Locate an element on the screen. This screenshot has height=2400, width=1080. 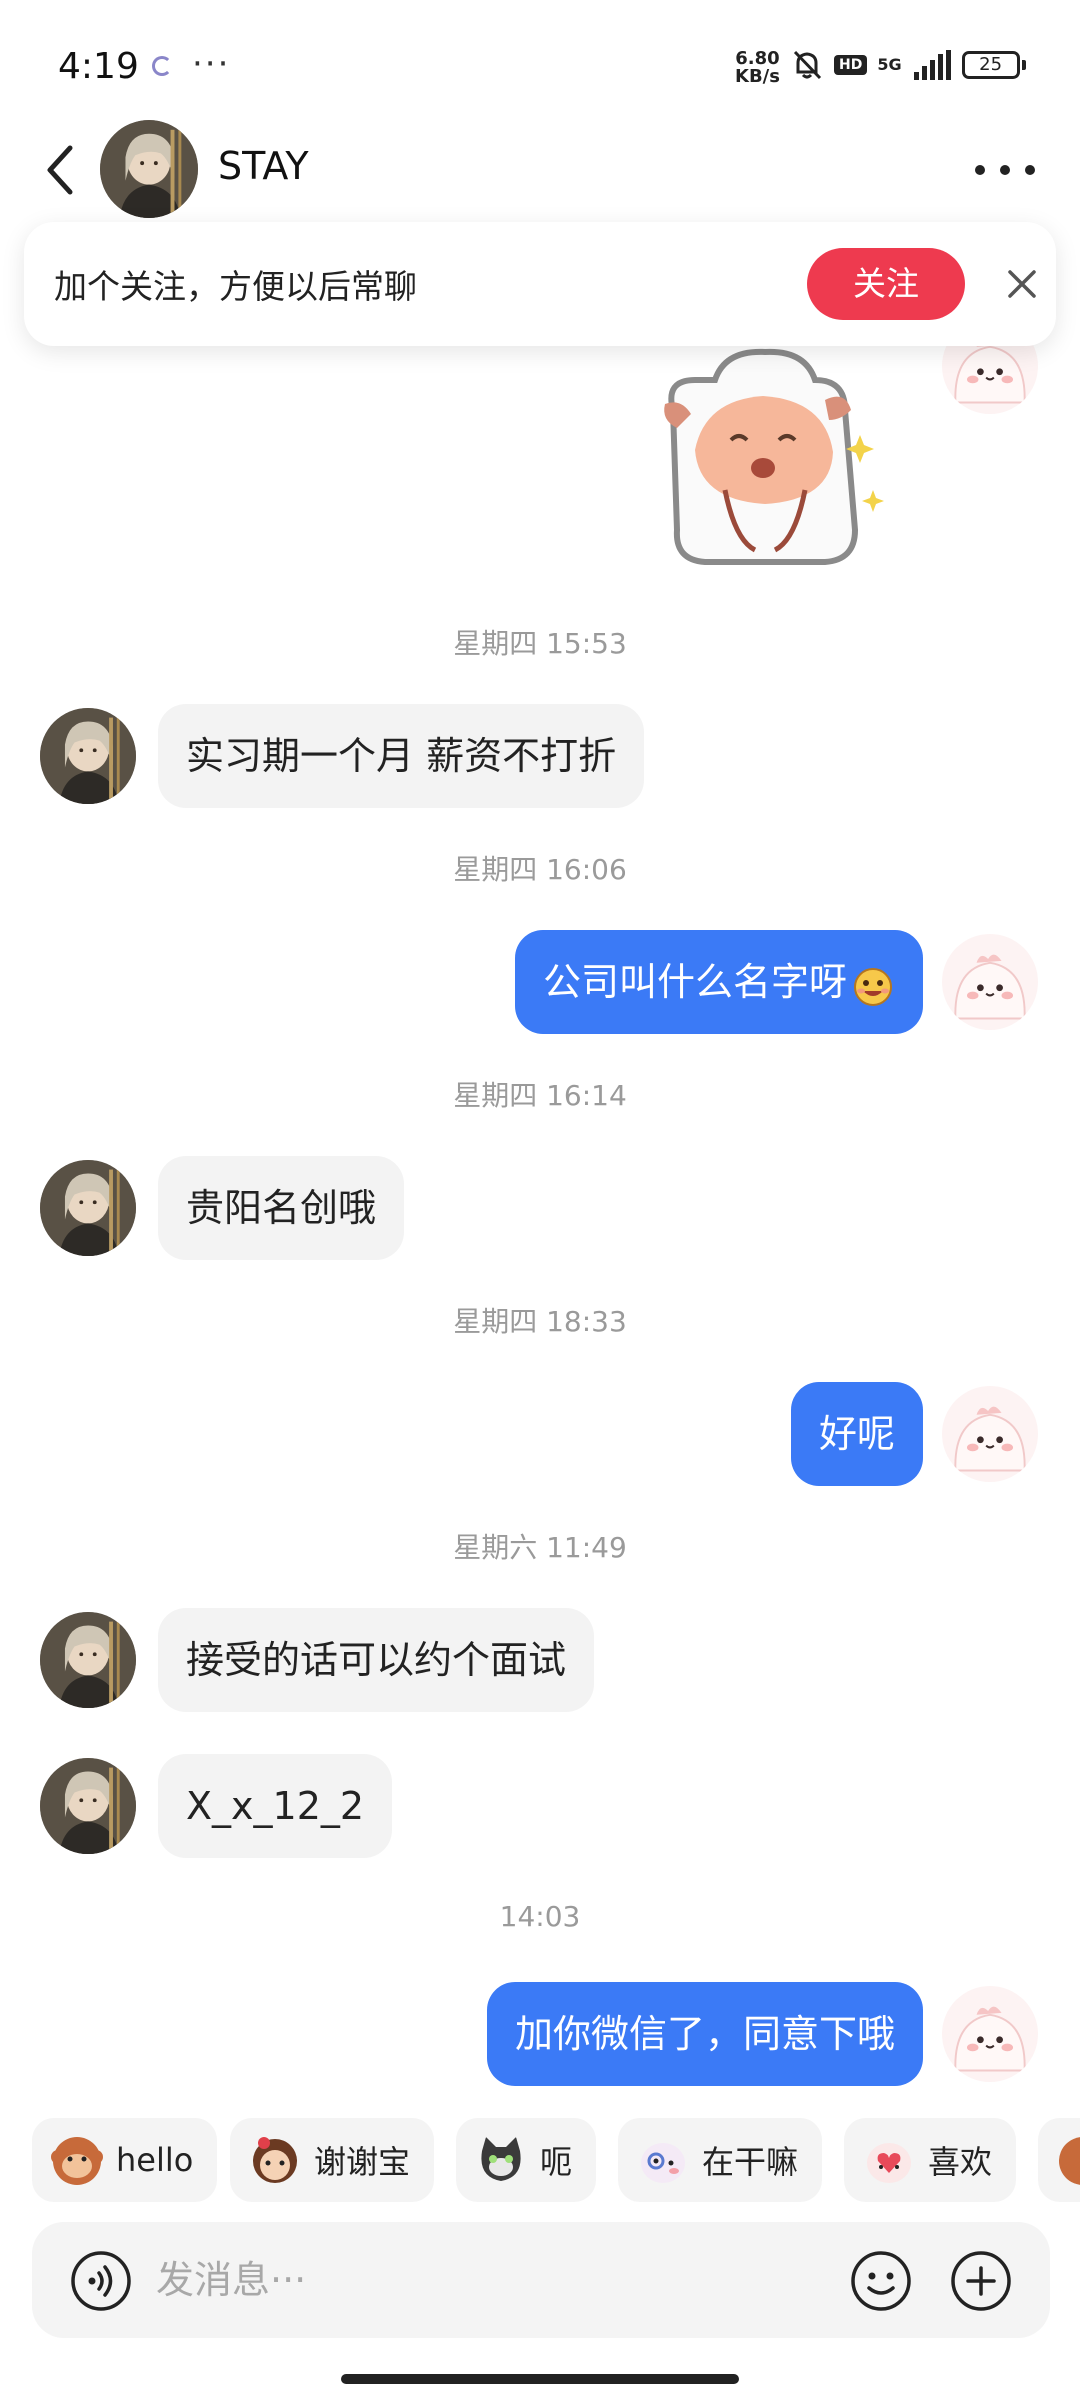
more-icon is located at coordinates (1005, 170).